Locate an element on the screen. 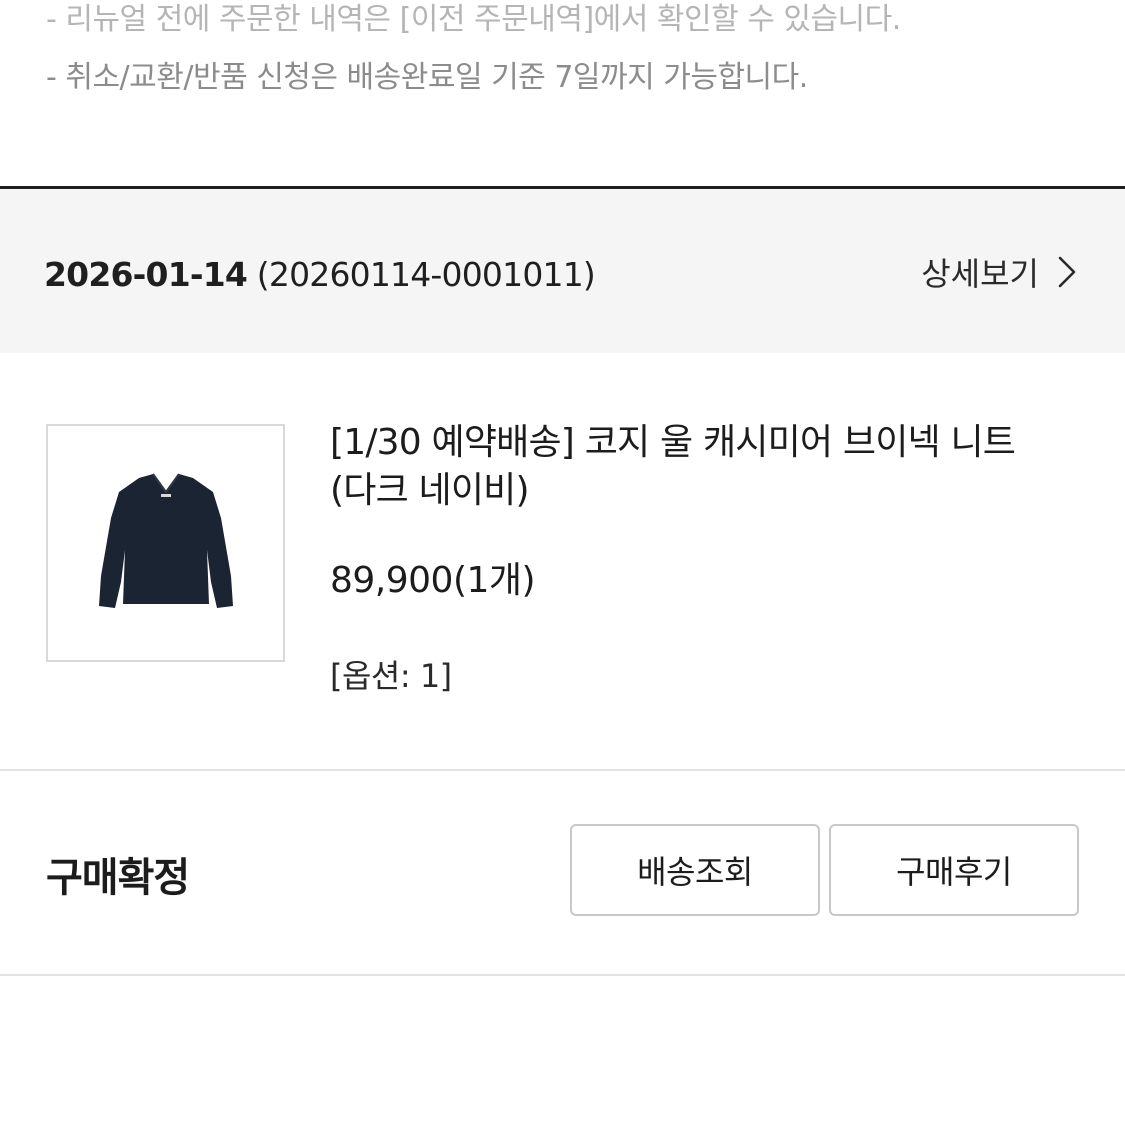 This screenshot has height=1125, width=1125. product-name: [1/30 예약배송] 코지 울 캐시미어 브이넥 니트 (다크 네이비) is located at coordinates (700, 467).